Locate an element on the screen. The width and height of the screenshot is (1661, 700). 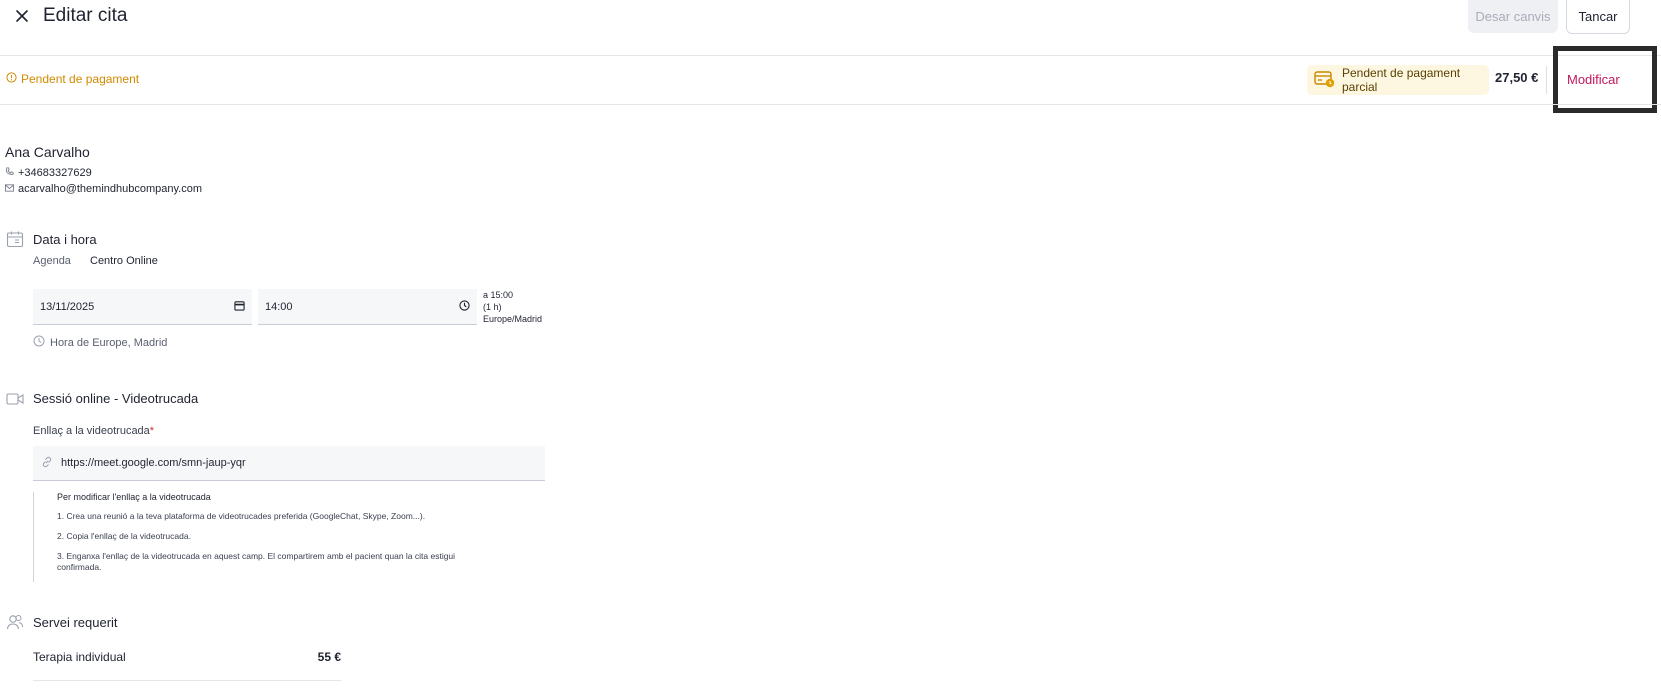
video-link-value: https://meet.google.com/smn-jaup-yqr is located at coordinates (153, 463).